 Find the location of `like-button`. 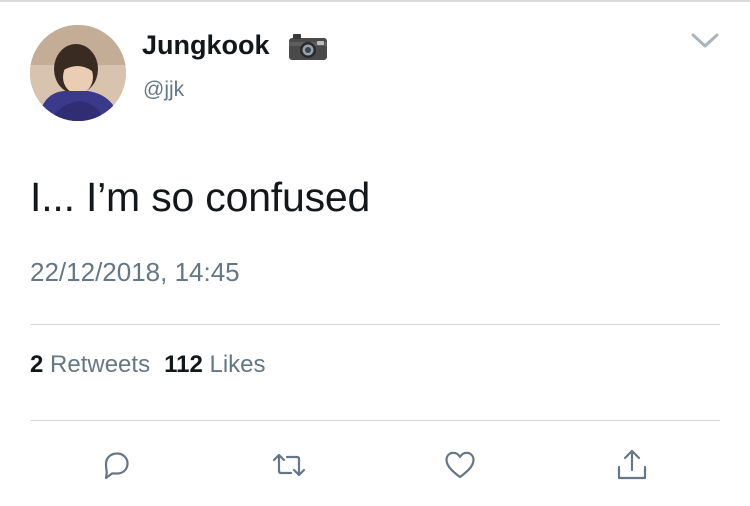

like-button is located at coordinates (460, 465).